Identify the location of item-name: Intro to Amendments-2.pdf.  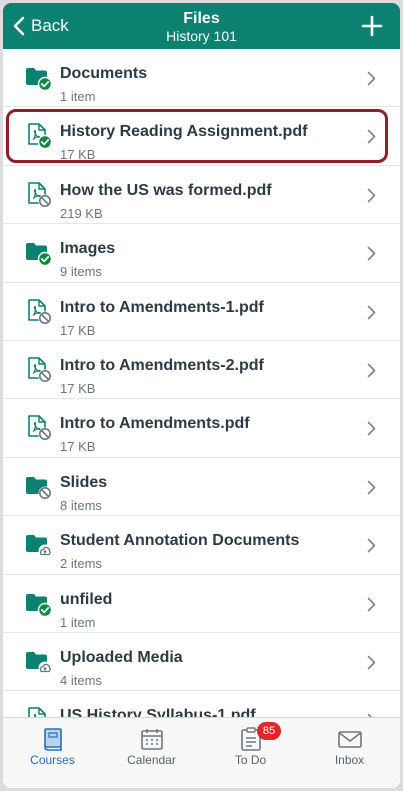
(162, 365).